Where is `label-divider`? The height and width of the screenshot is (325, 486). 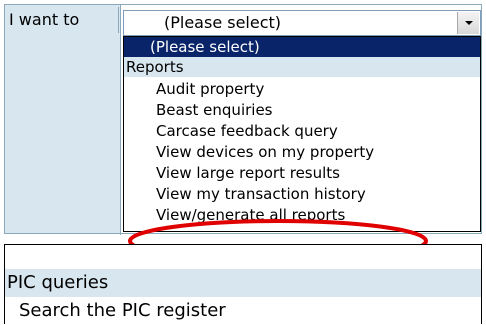 label-divider is located at coordinates (120, 120).